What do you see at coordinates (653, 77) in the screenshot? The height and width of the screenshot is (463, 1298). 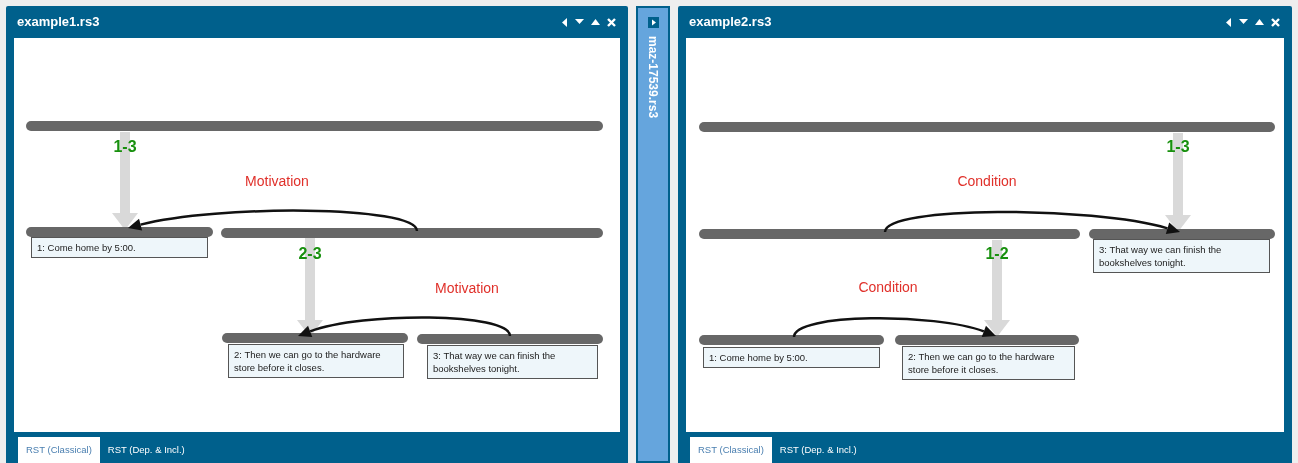 I see `collapsed-panel-title: maz-17539.rs3` at bounding box center [653, 77].